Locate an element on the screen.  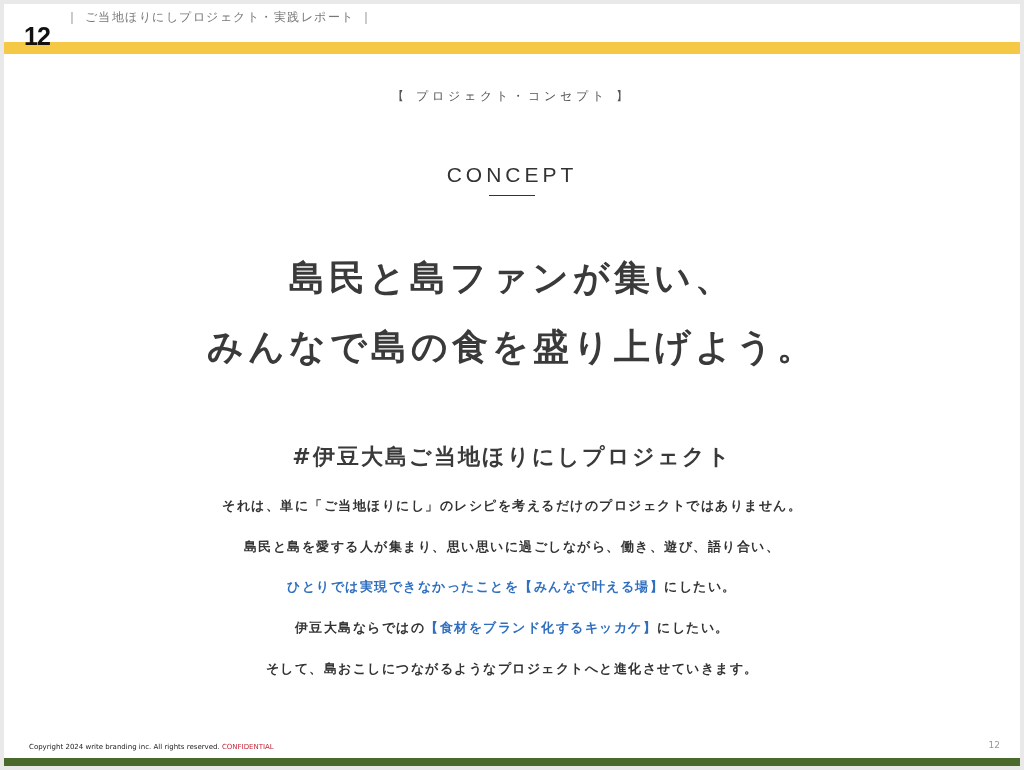
footer-page-number: 12 is located at coordinates (994, 745).